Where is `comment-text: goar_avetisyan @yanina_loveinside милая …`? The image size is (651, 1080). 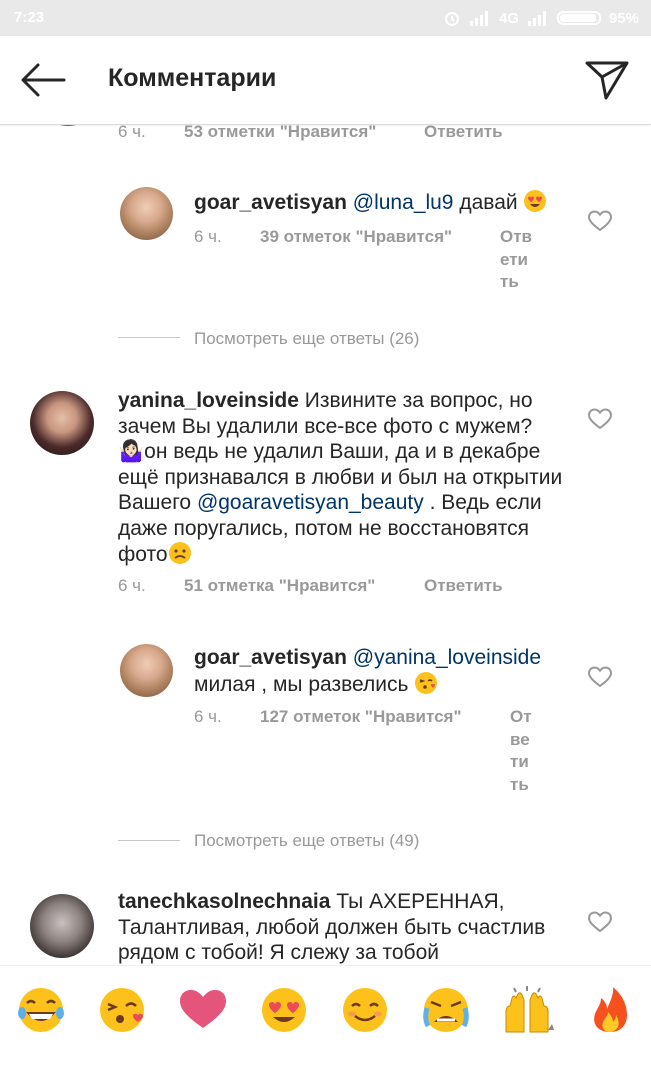 comment-text: goar_avetisyan @yanina_loveinside милая … is located at coordinates (374, 671).